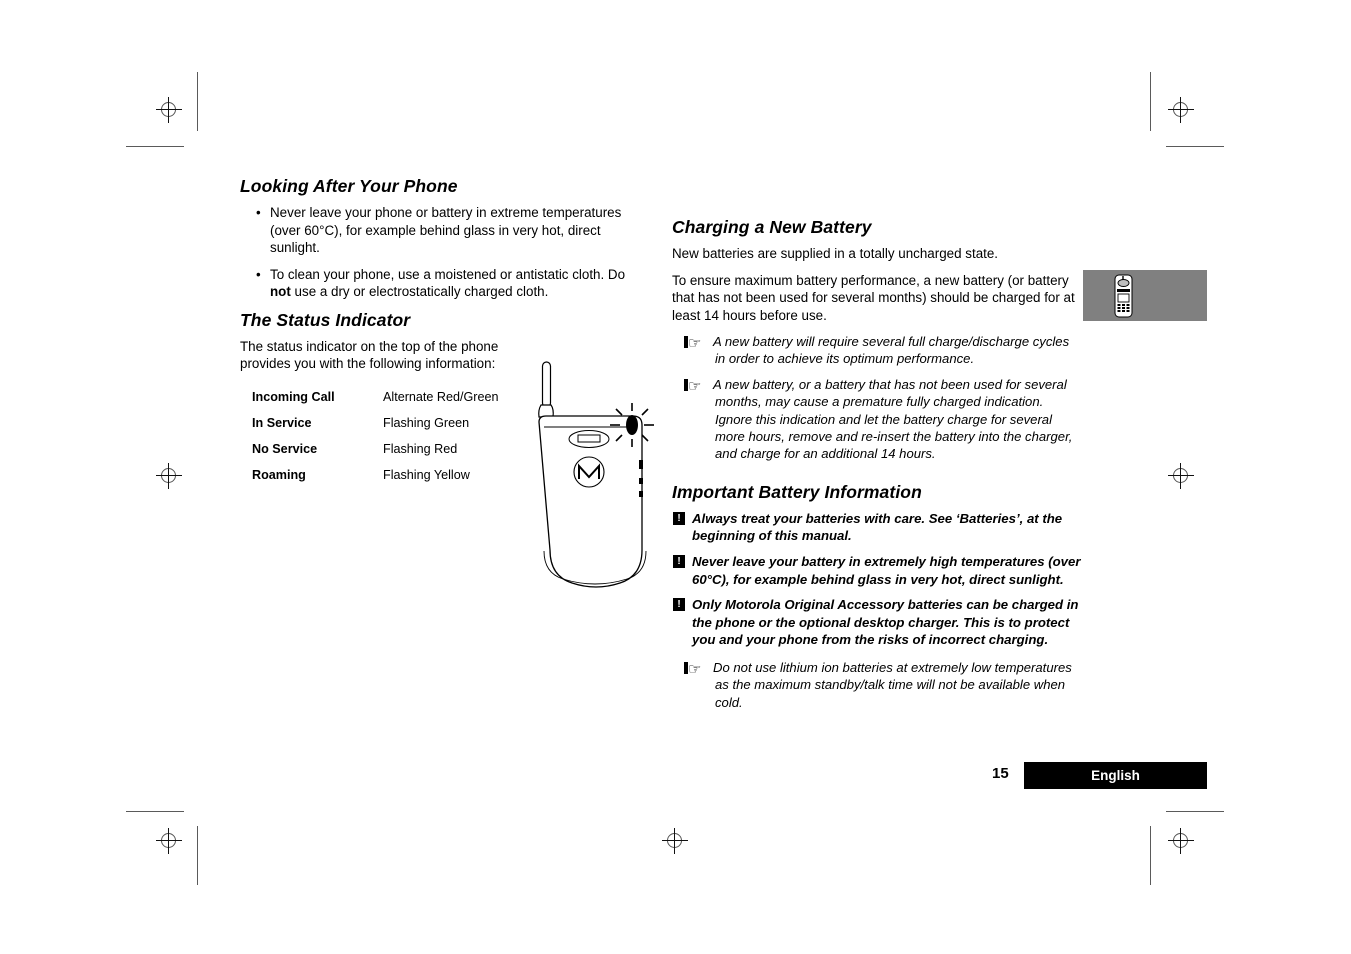 The width and height of the screenshot is (1351, 954). What do you see at coordinates (155, 811) in the screenshot?
I see `trim-line-bottom-left-horizontal` at bounding box center [155, 811].